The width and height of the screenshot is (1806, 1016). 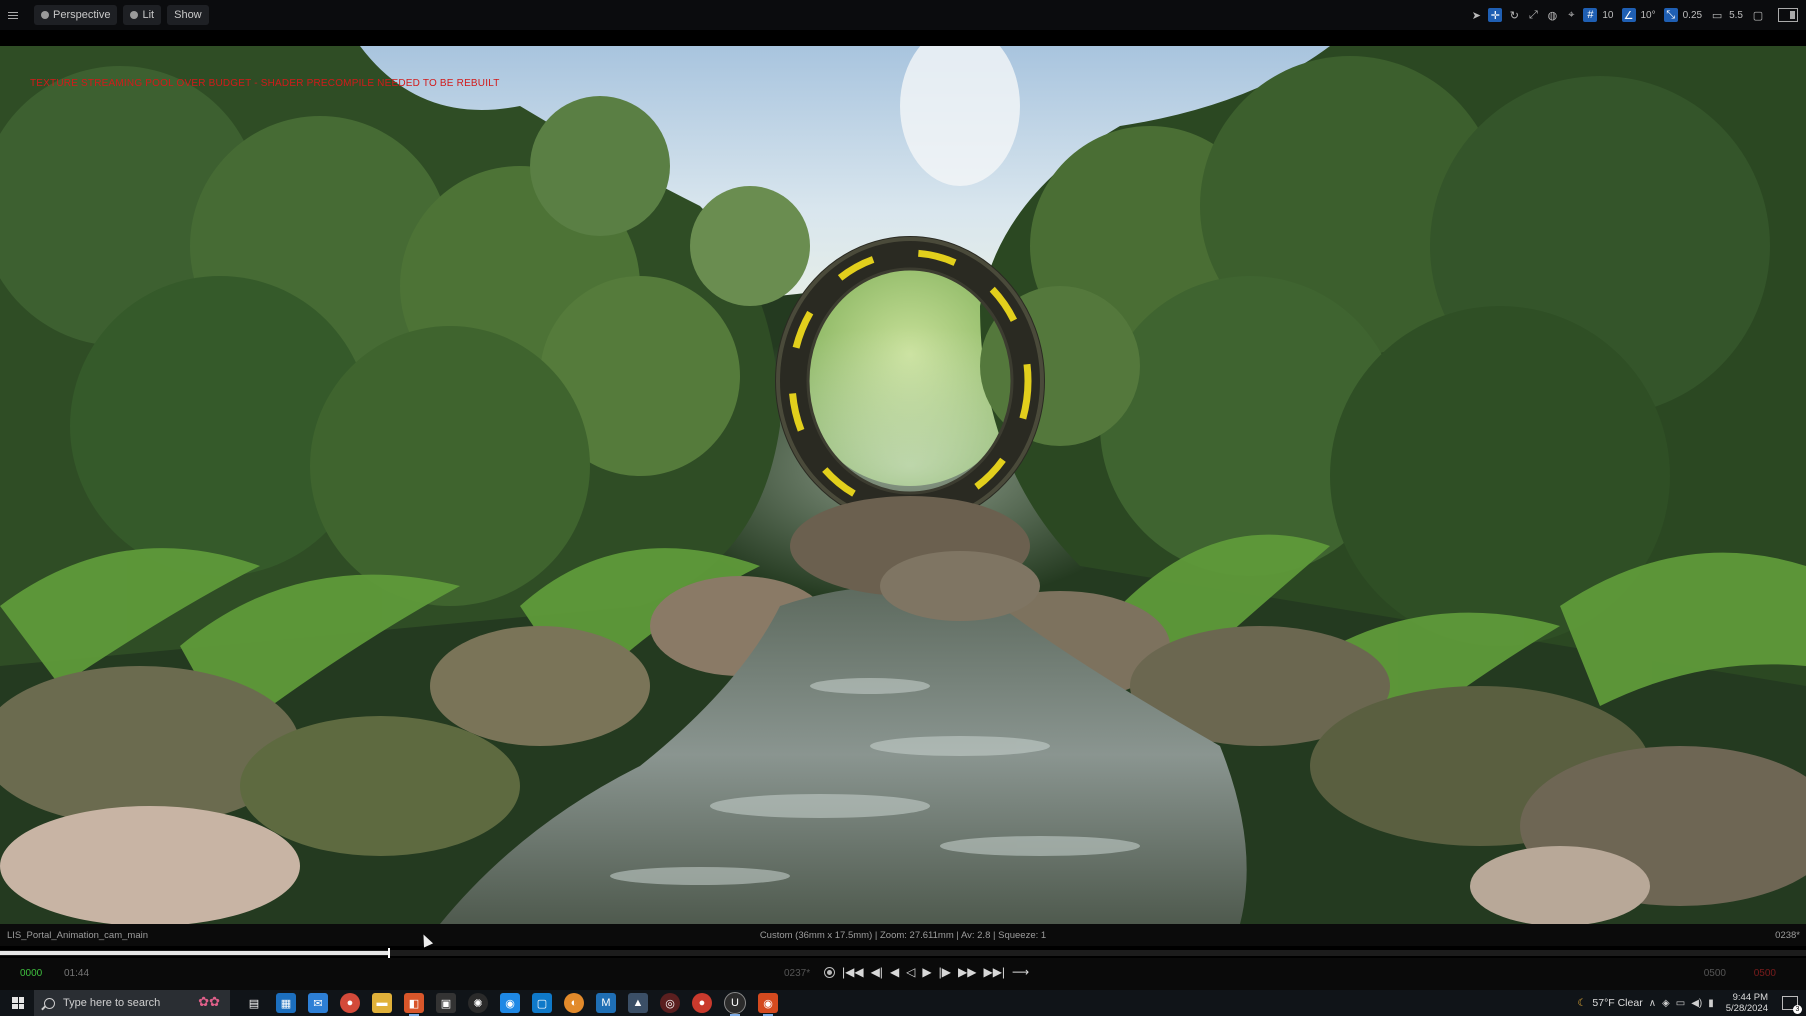 I want to click on scale-snap-icon: ⤡, so click(x=1670, y=15).